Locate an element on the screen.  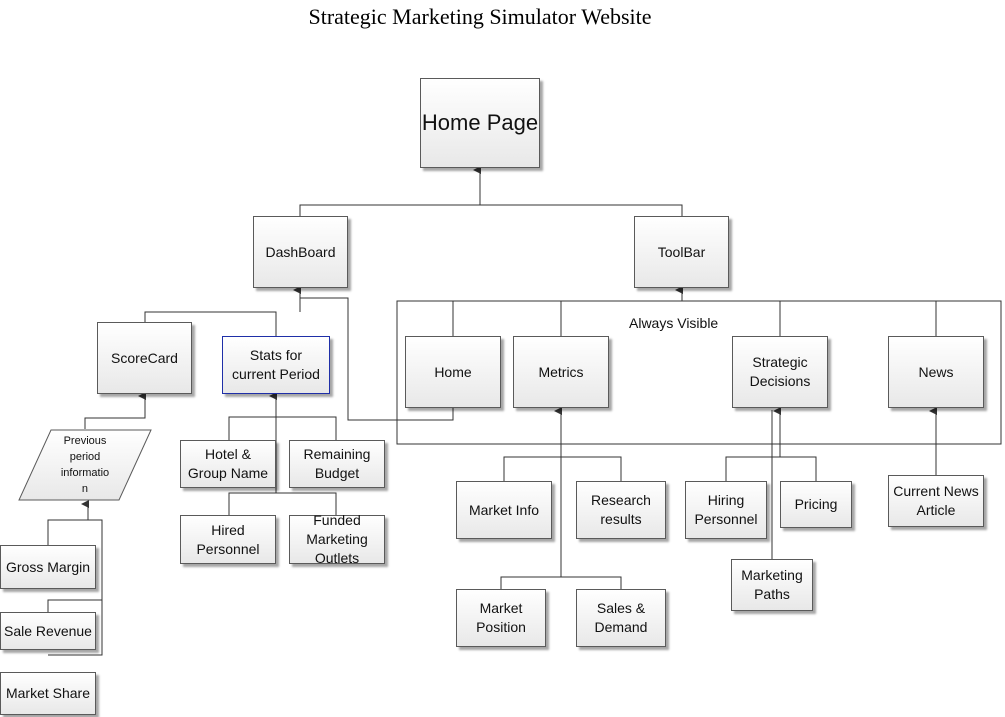
research-results-node: Research results is located at coordinates (621, 510).